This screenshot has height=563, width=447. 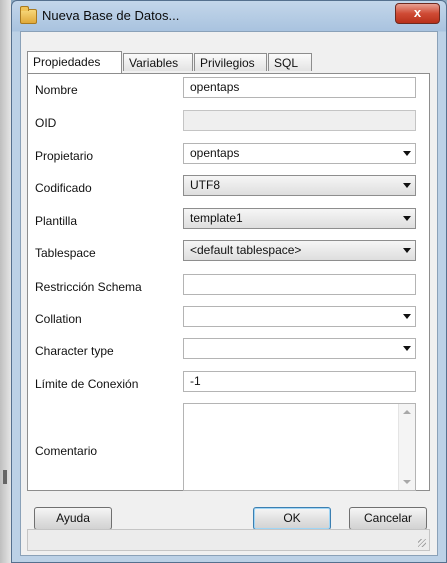 I want to click on label-tablespace: Tablespace, so click(x=65, y=253).